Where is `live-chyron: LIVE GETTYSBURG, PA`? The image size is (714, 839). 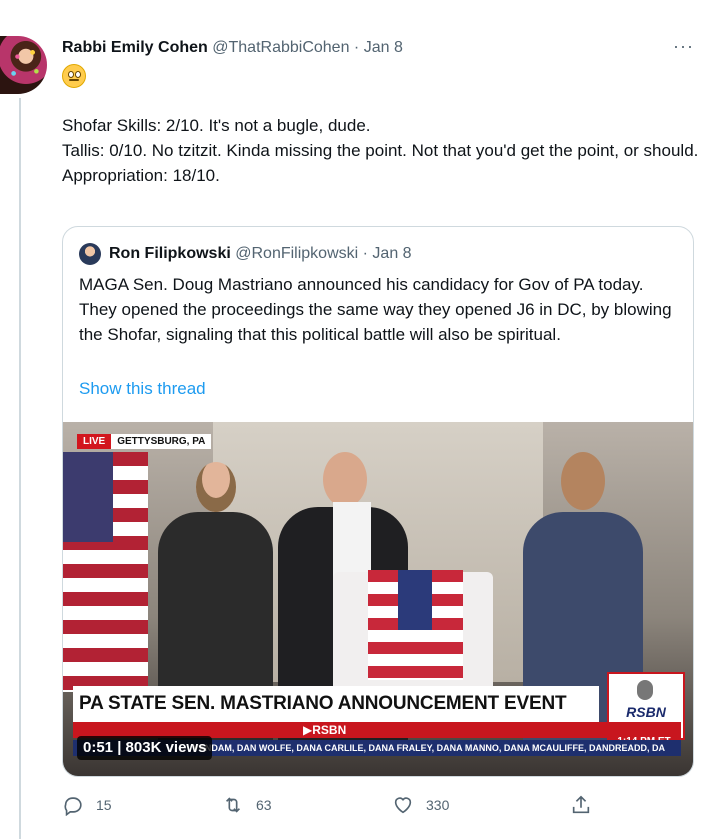
live-chyron: LIVE GETTYSBURG, PA is located at coordinates (144, 441).